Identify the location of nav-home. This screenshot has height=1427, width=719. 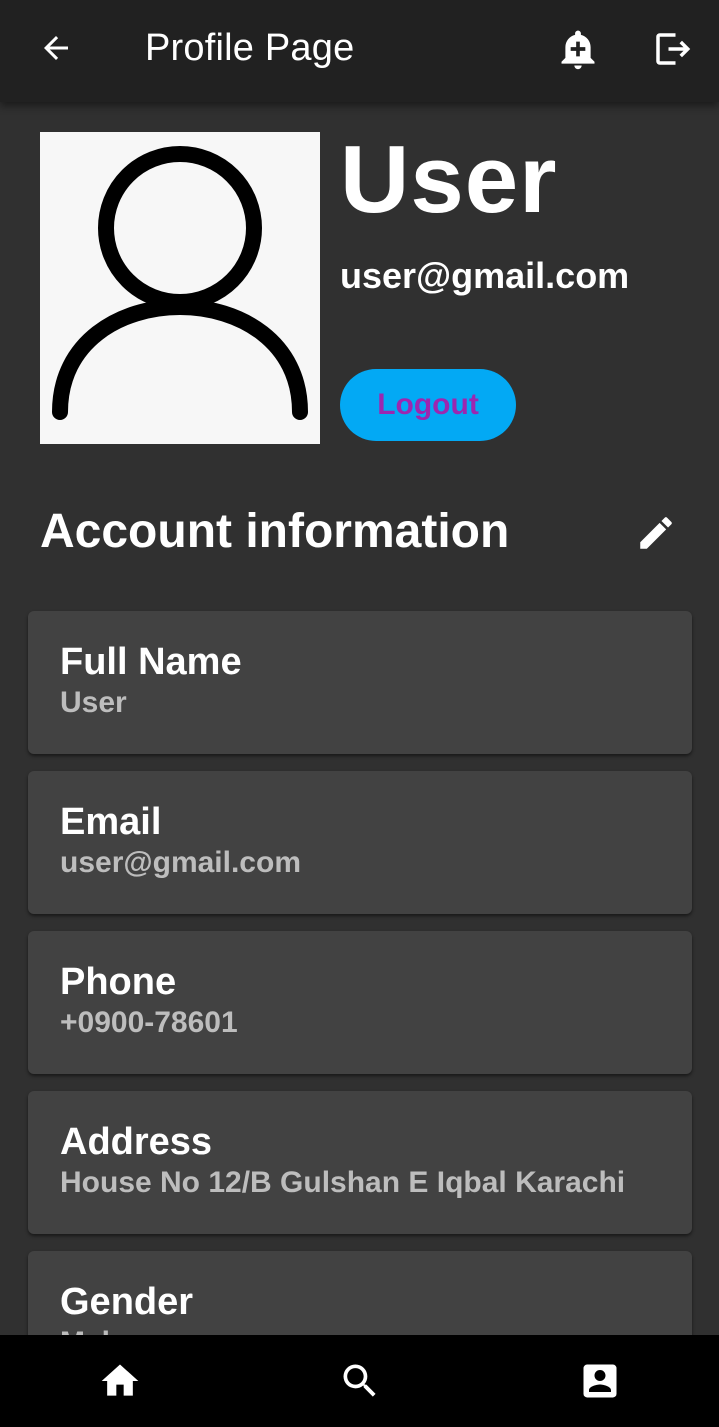
(120, 1381).